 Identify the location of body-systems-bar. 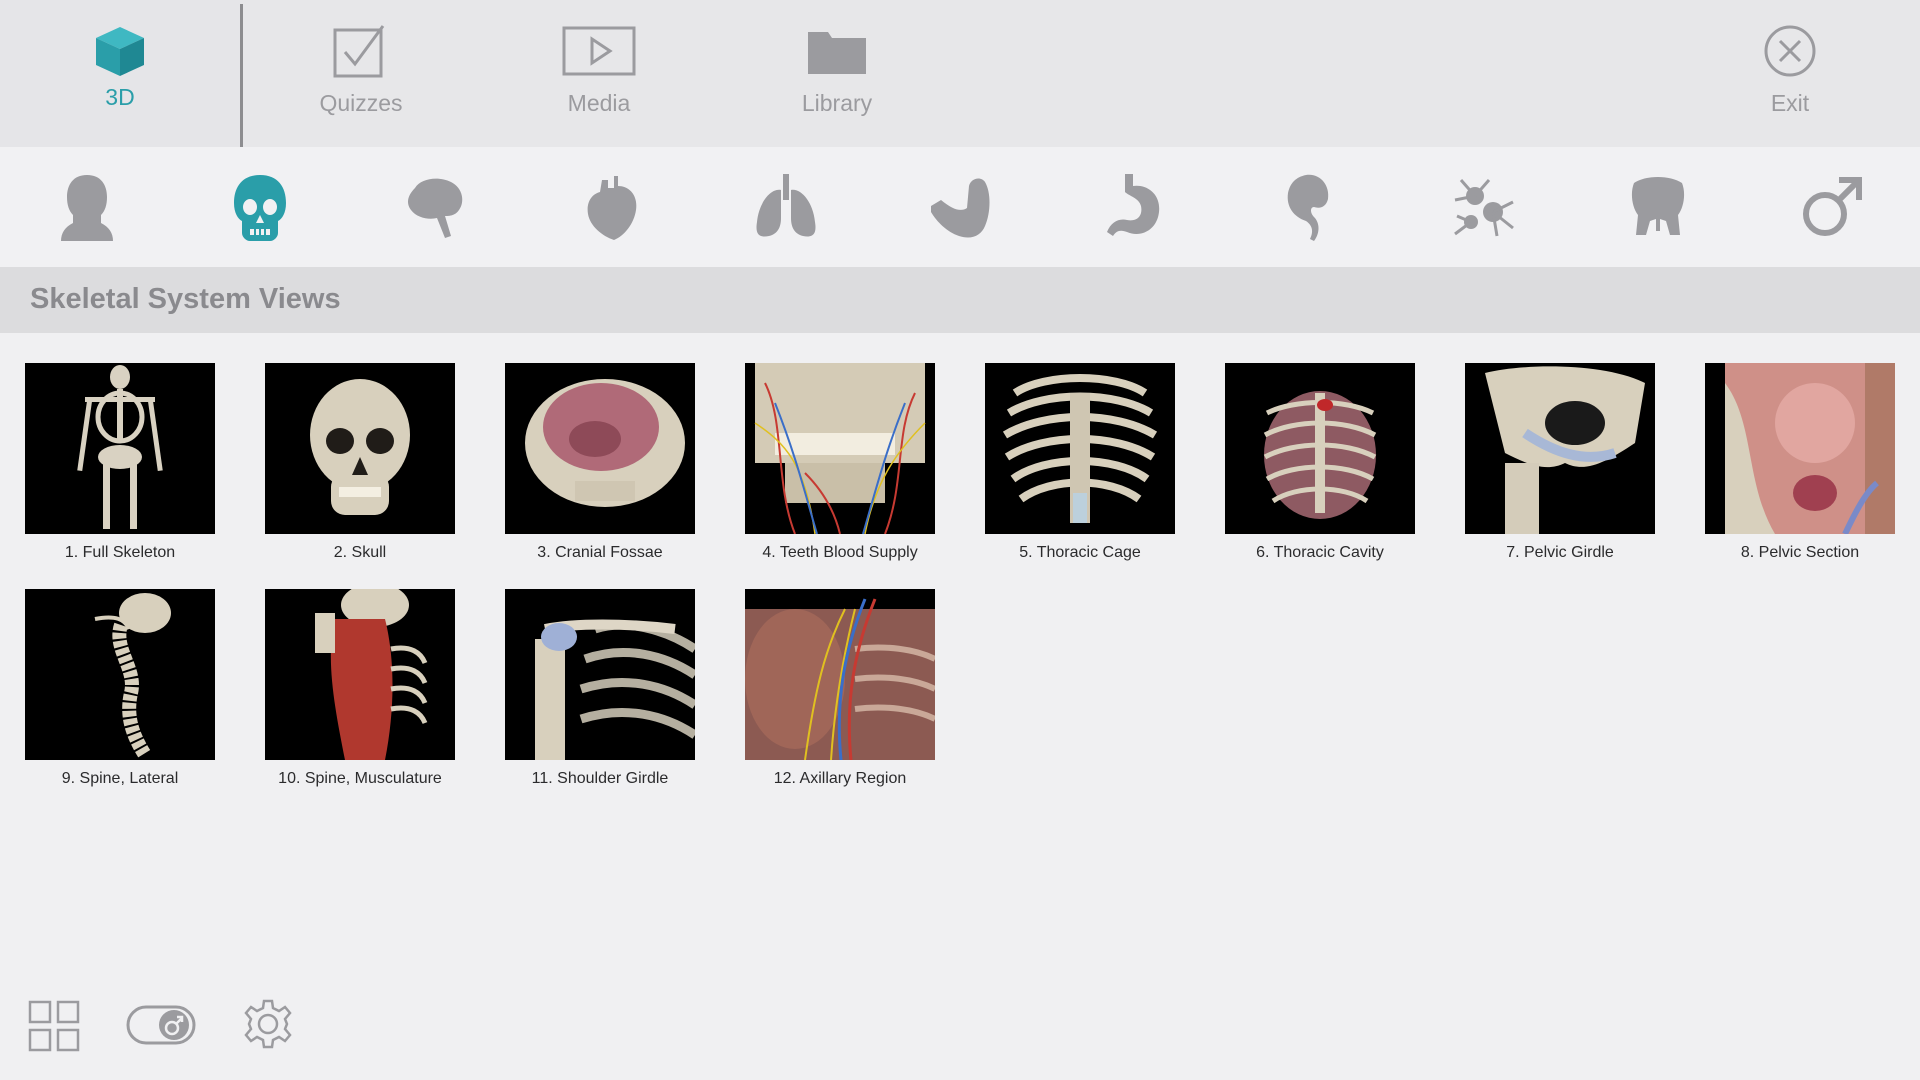
(960, 207).